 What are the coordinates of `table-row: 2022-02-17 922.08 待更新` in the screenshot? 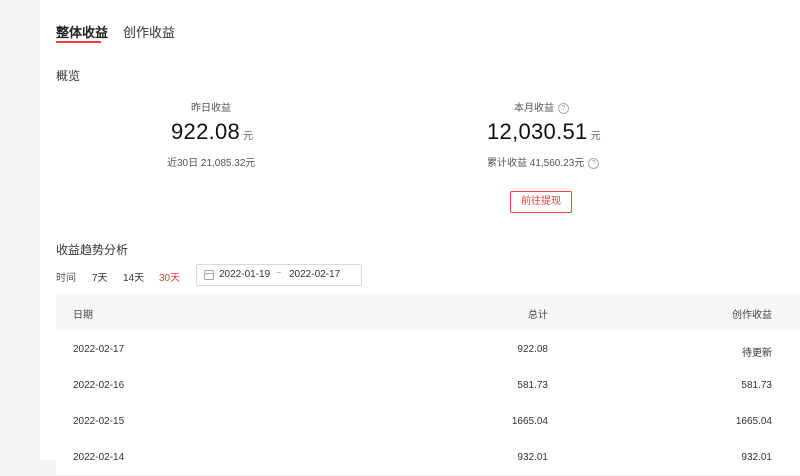 It's located at (428, 349).